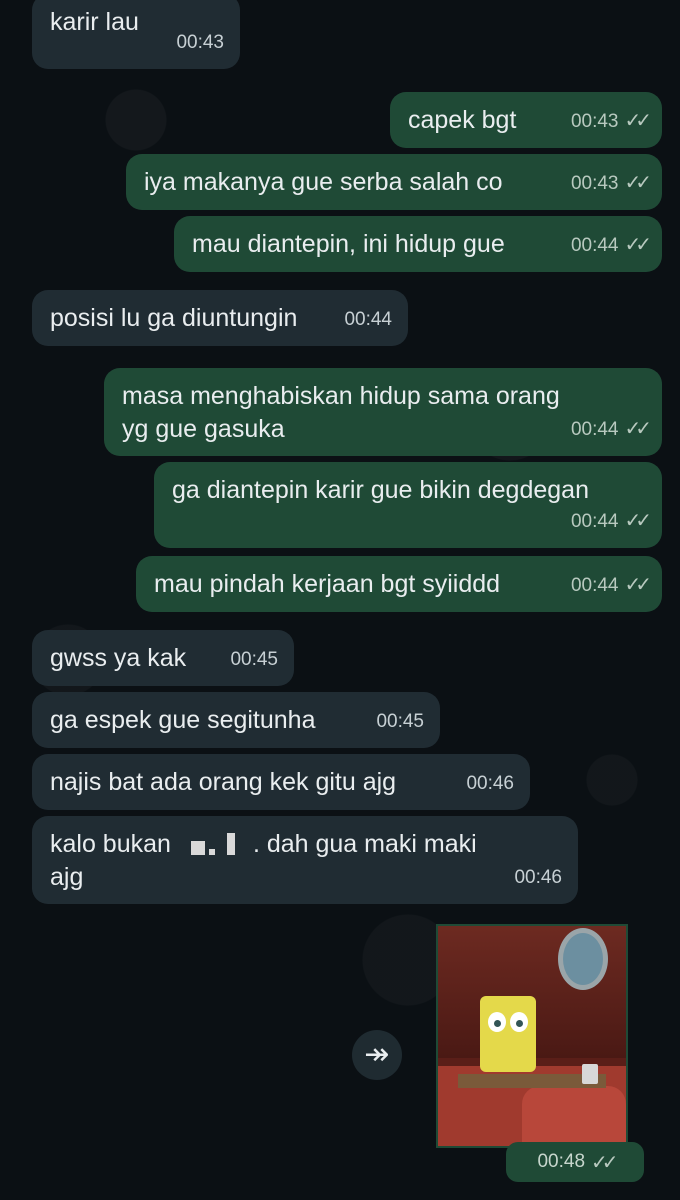  I want to click on message-outgoing: capek bgt 00:43 ✓✓, so click(526, 120).